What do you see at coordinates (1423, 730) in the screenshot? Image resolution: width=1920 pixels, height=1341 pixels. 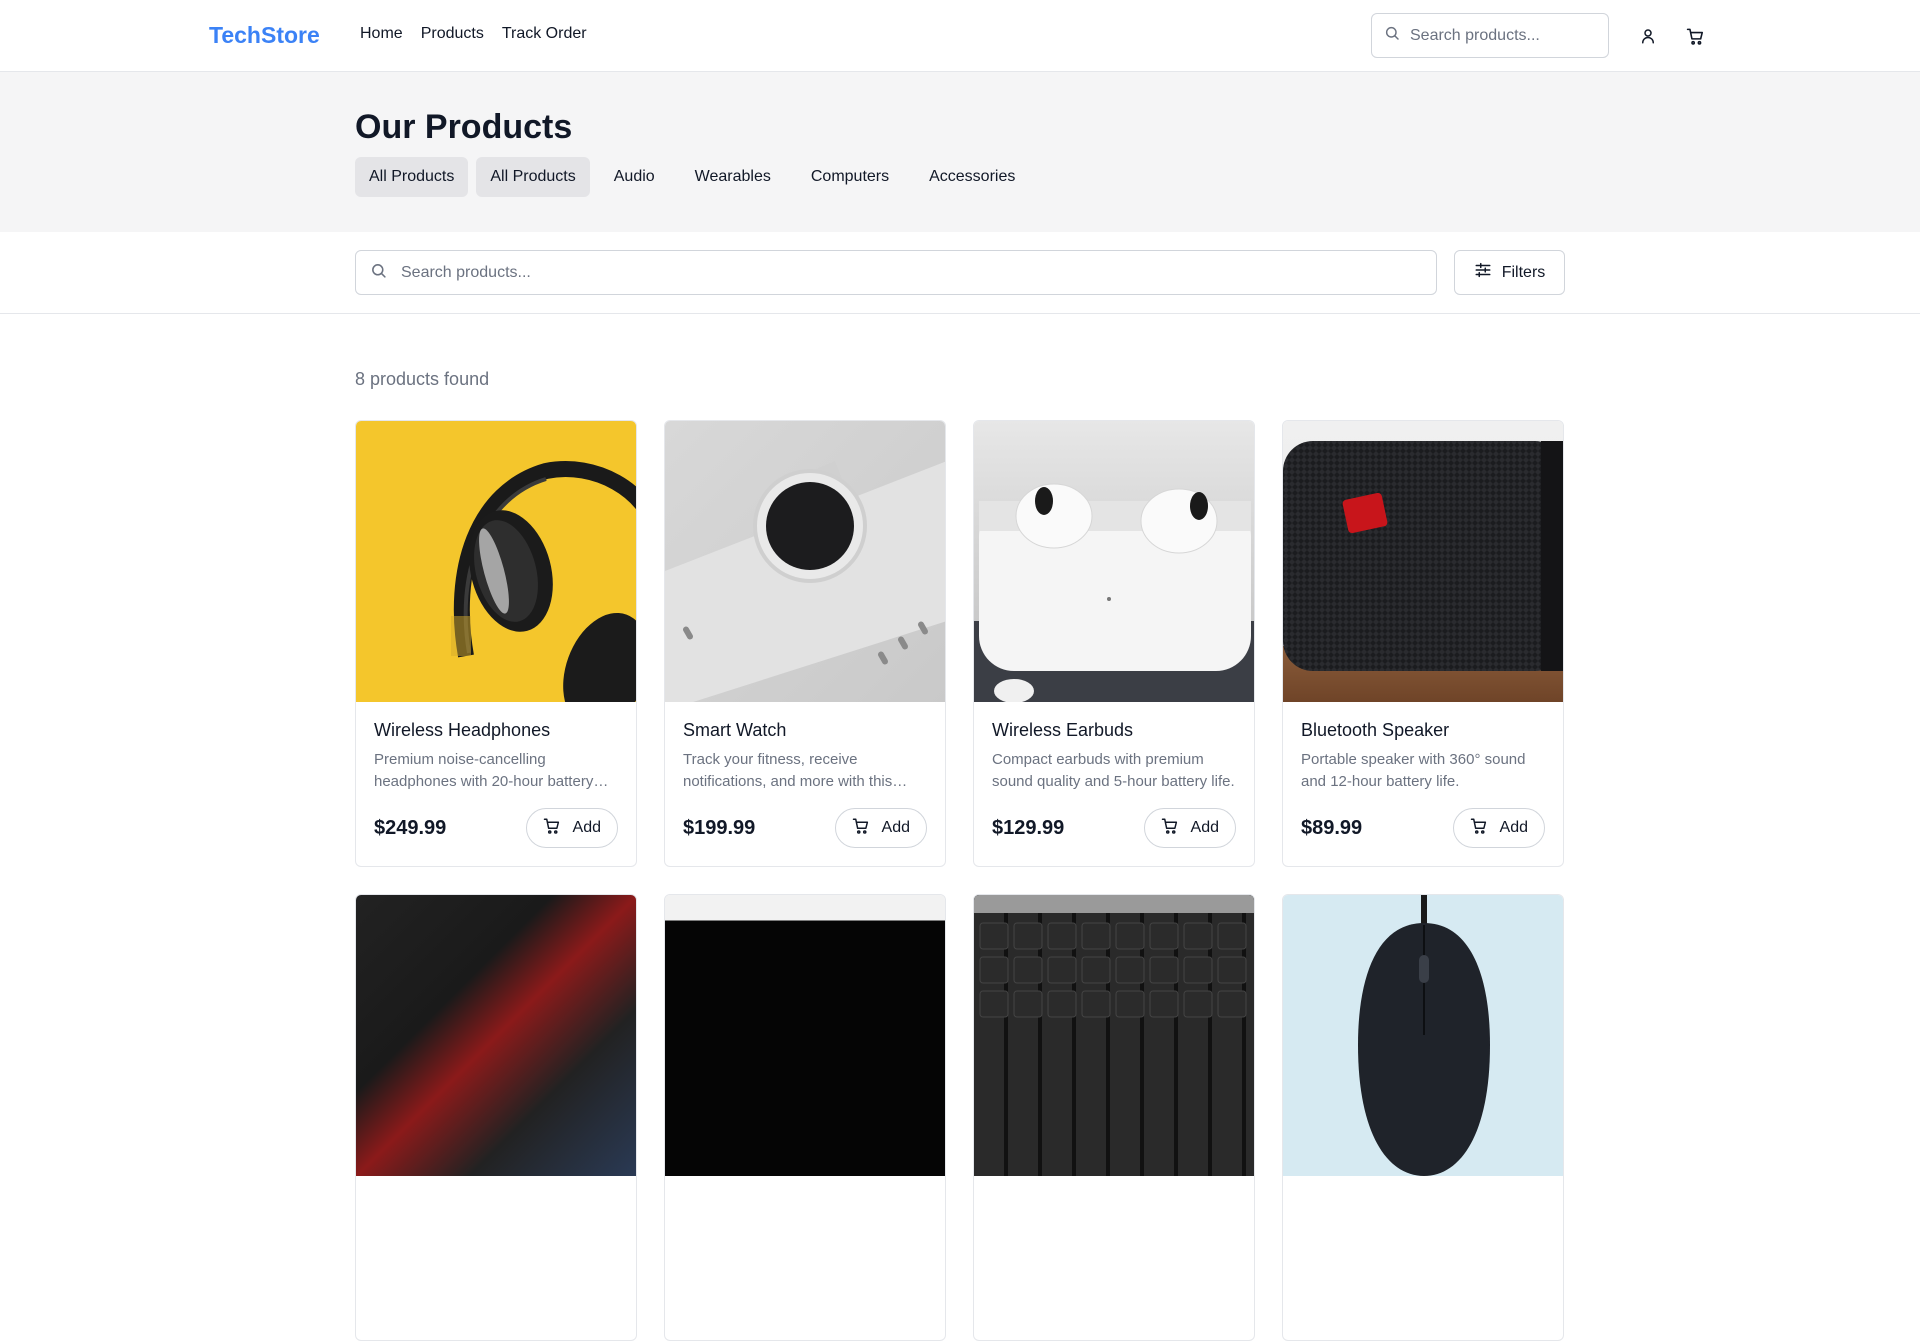 I see `product-name: Bluetooth Speaker` at bounding box center [1423, 730].